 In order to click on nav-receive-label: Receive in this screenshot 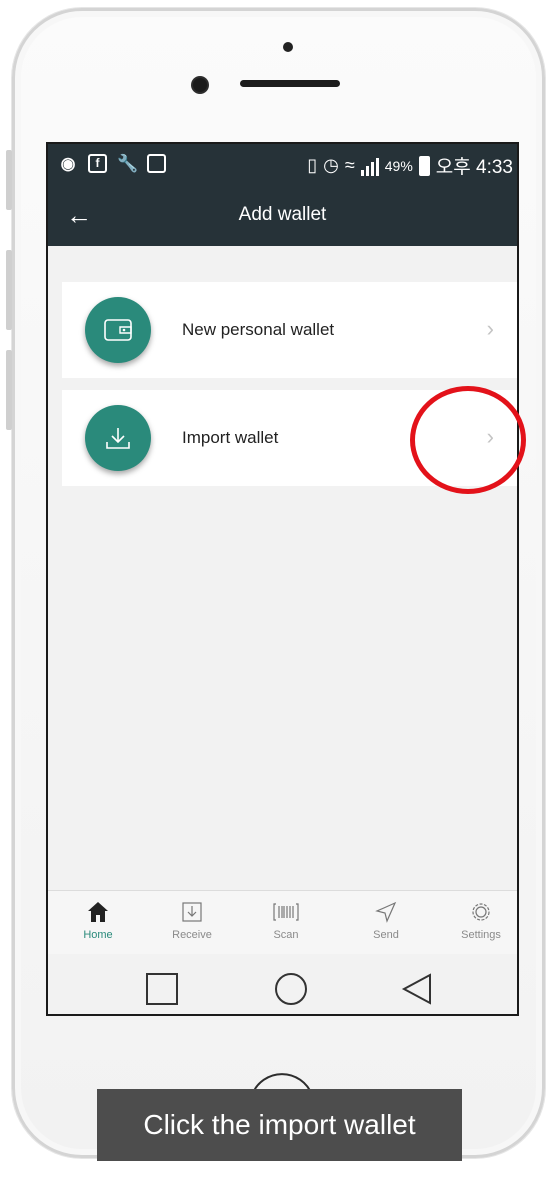, I will do `click(192, 935)`.